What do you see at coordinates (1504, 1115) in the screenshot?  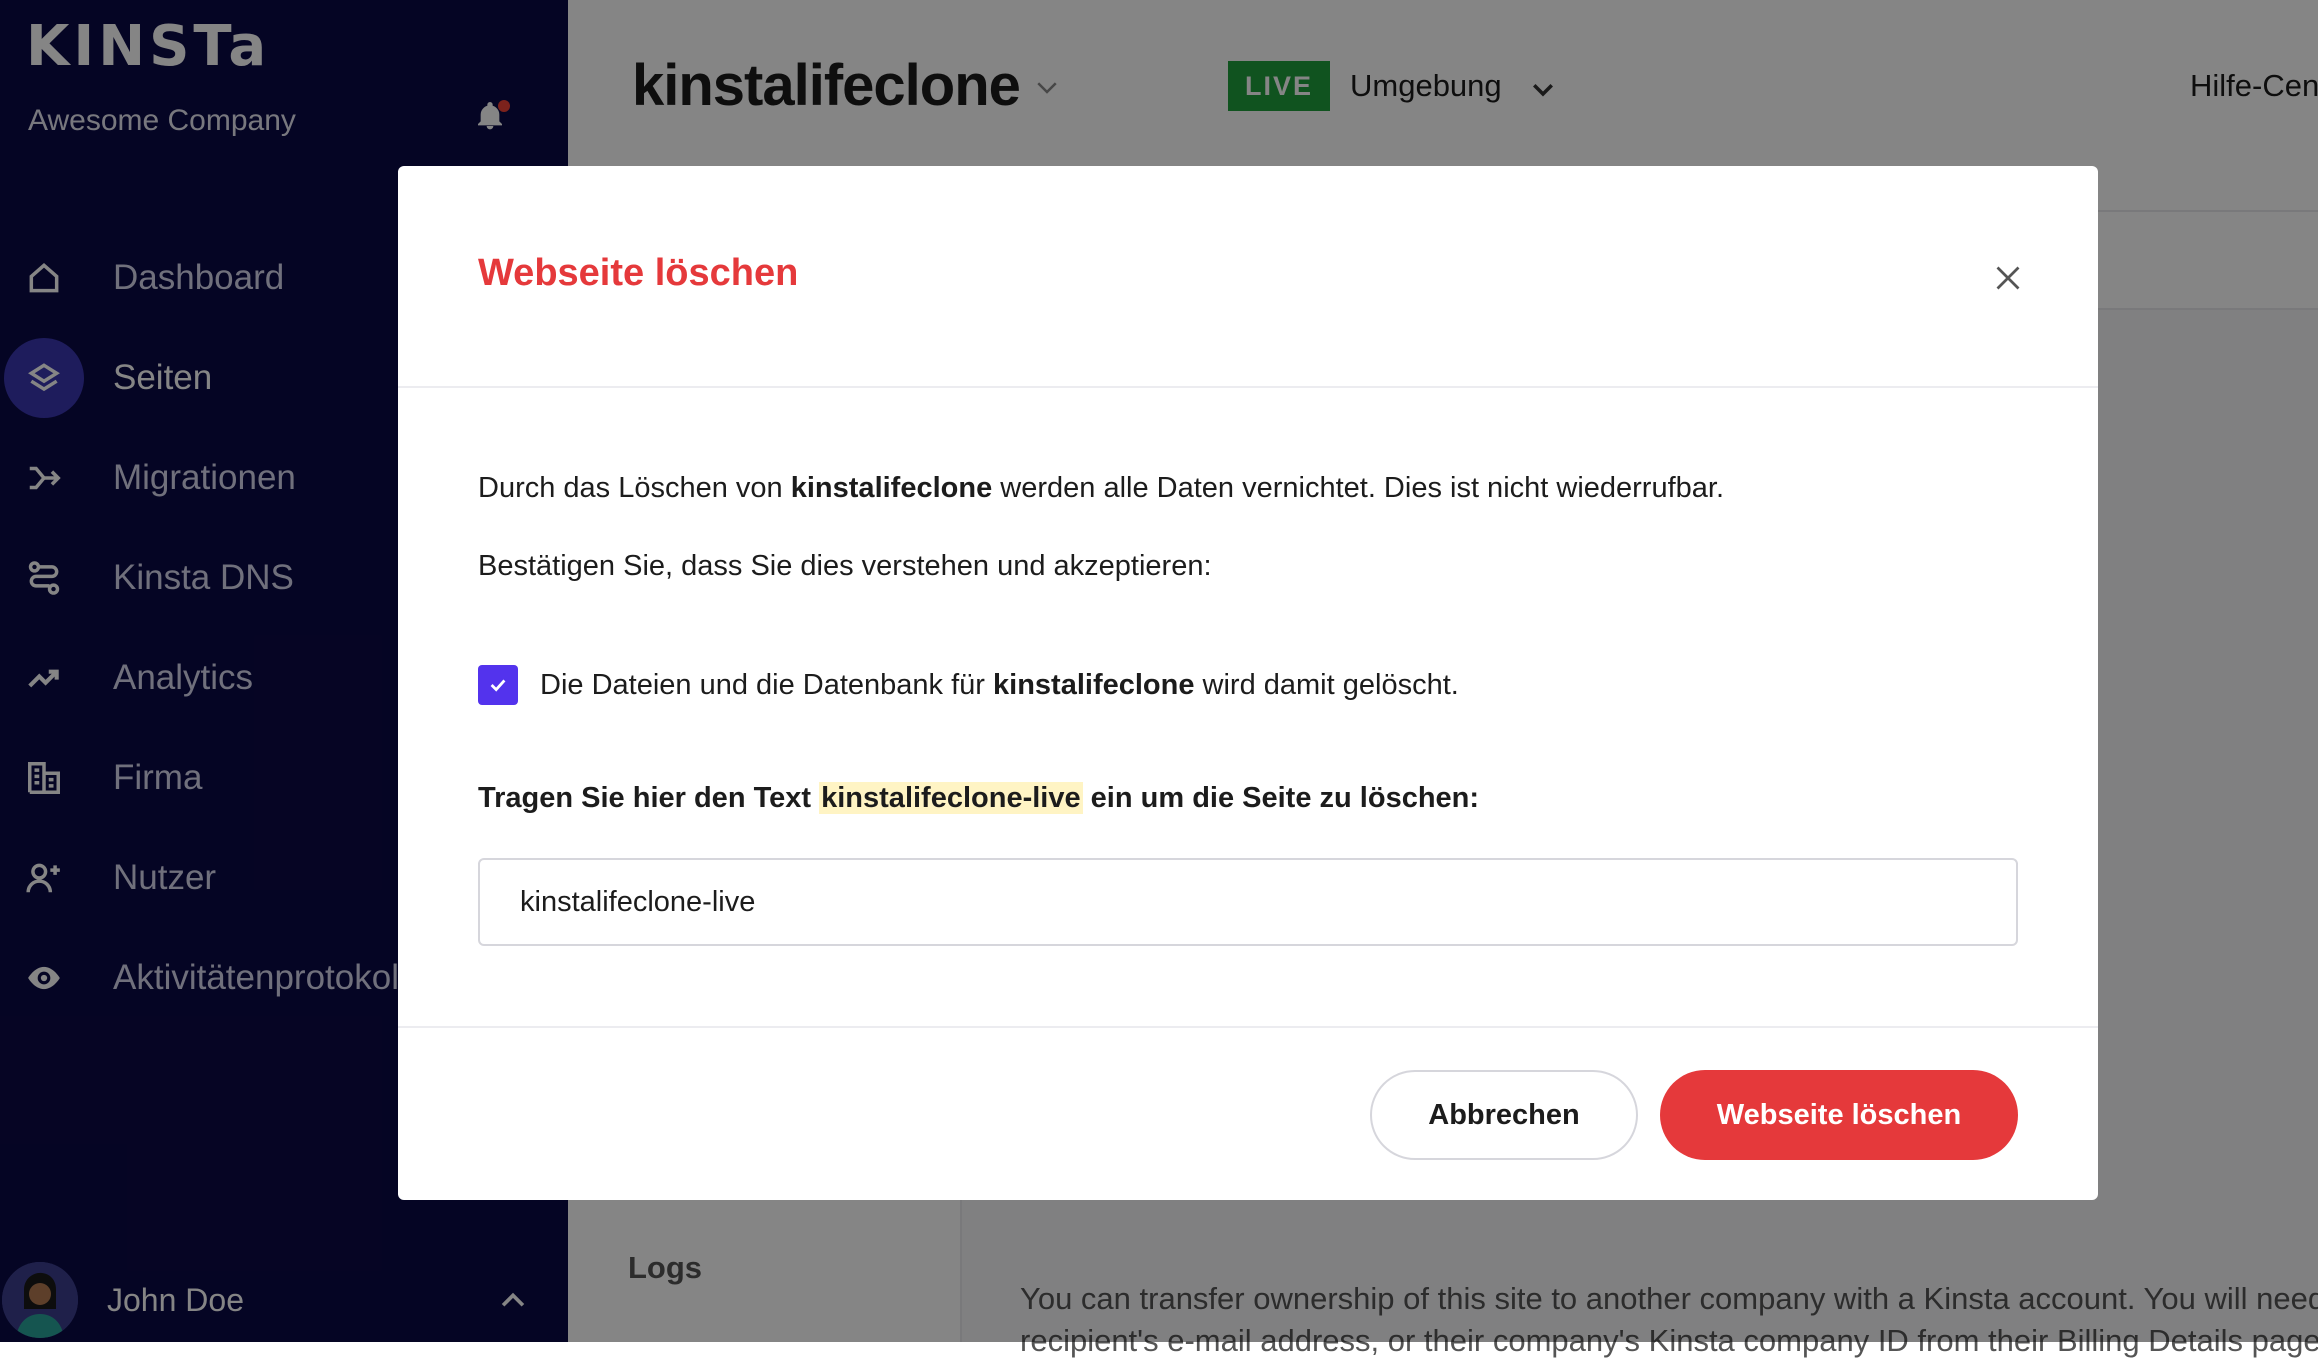 I see `cancel-button: Abbrechen` at bounding box center [1504, 1115].